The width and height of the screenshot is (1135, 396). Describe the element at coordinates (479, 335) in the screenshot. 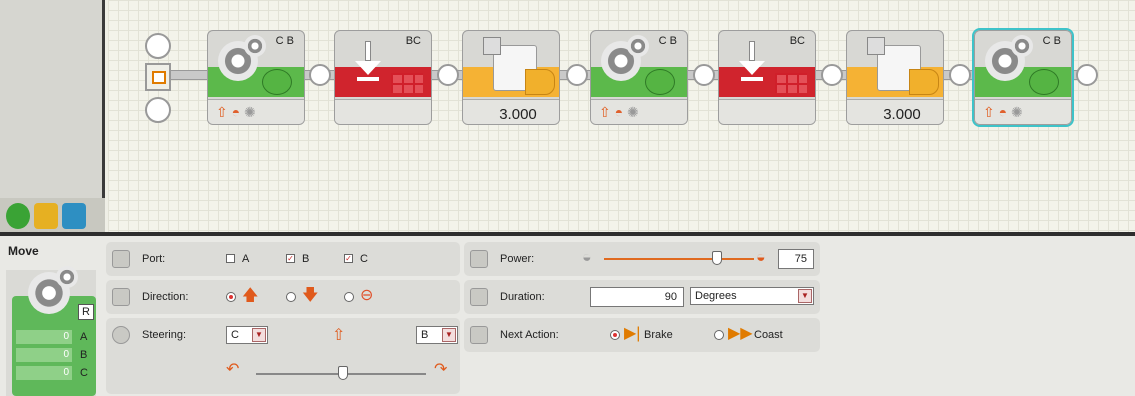

I see `next-action-icon` at that location.